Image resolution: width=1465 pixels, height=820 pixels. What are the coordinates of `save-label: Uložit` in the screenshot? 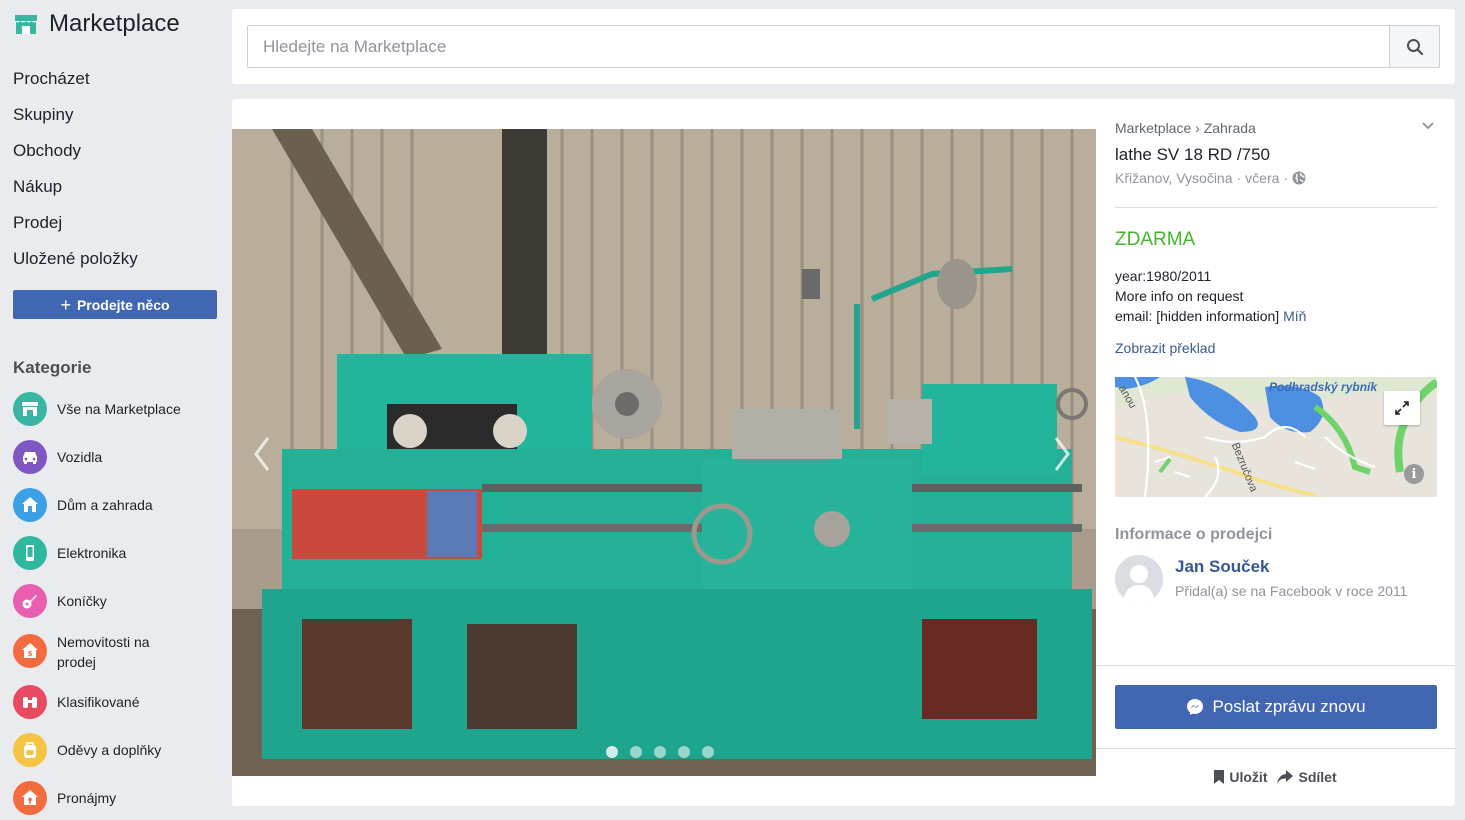 It's located at (1248, 777).